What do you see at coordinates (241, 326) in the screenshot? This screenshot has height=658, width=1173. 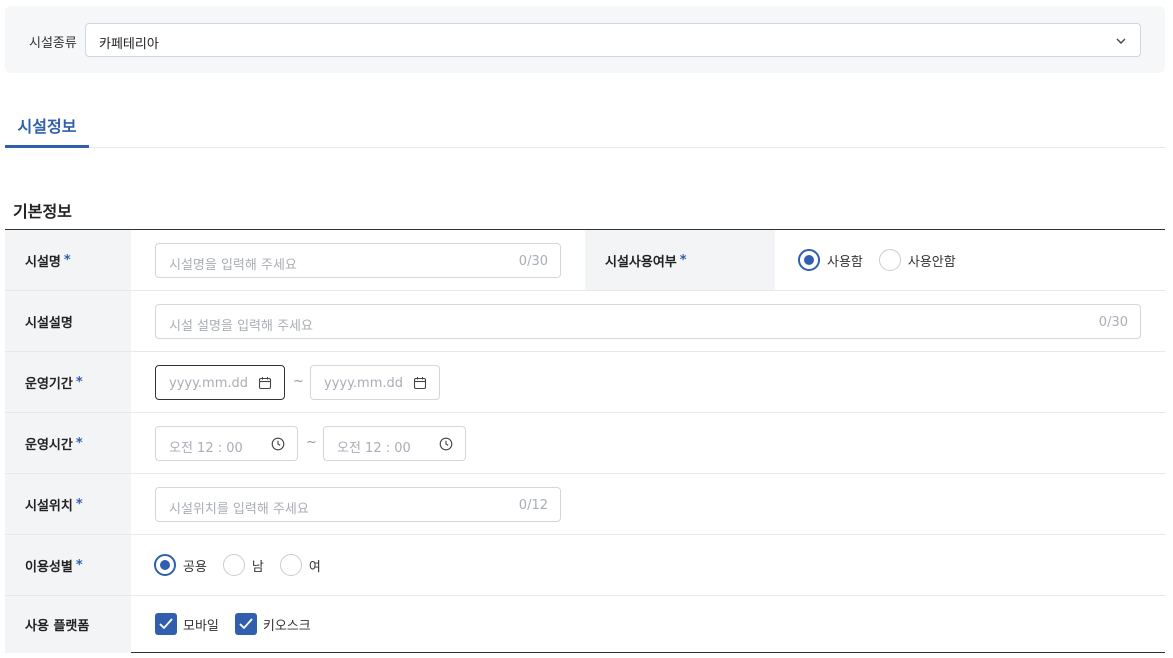 I see `description-placeholder: 시설 설명을 입력해 주세요` at bounding box center [241, 326].